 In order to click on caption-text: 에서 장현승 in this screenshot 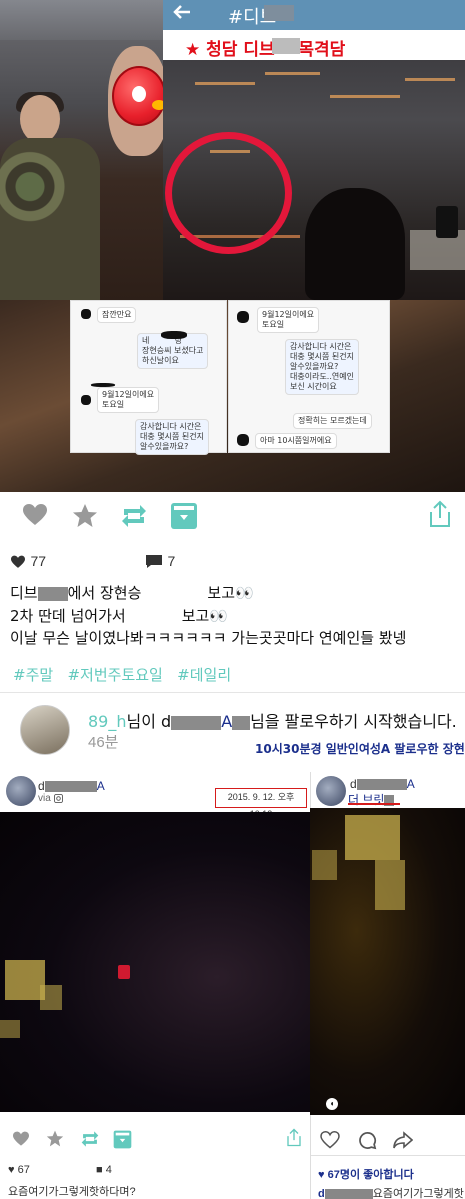, I will do `click(104, 593)`.